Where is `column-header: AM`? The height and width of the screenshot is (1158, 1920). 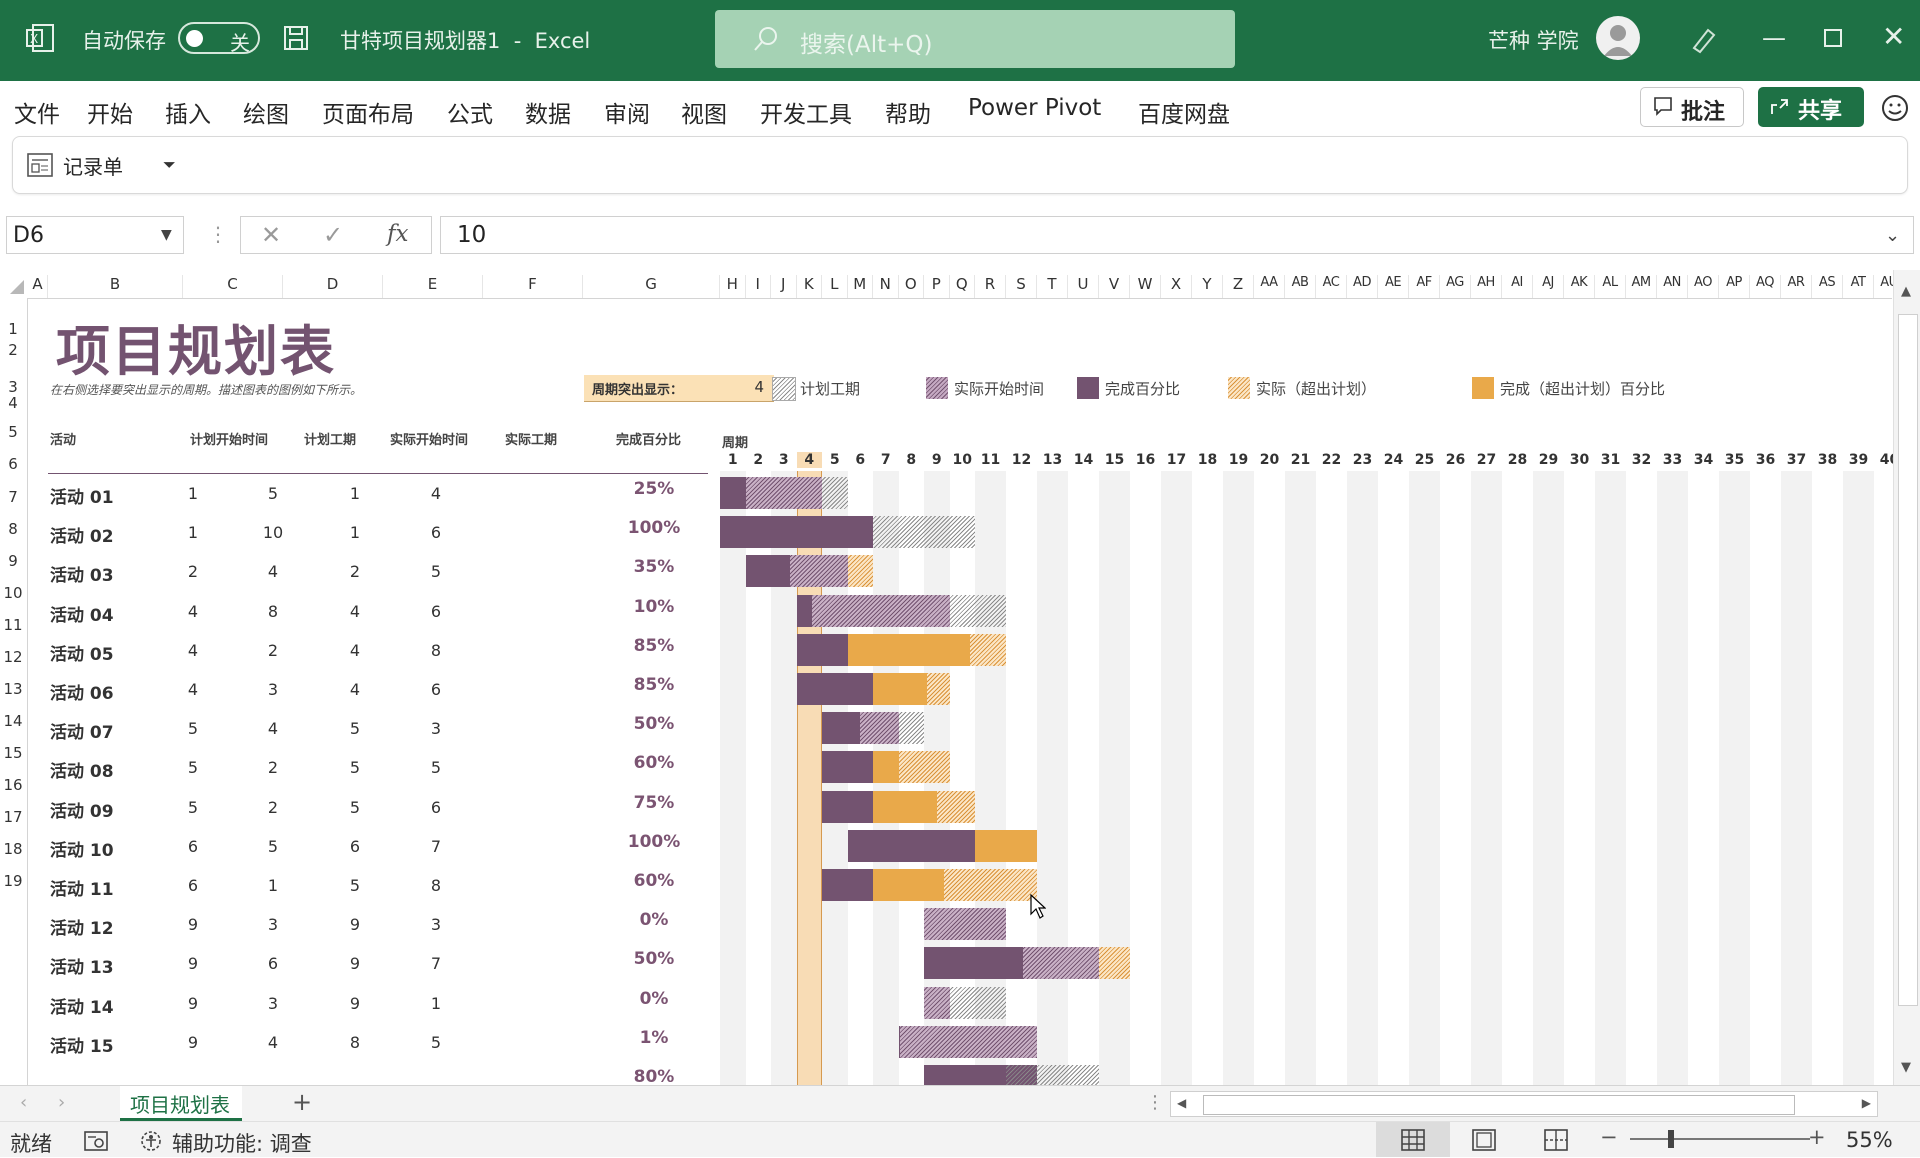
column-header: AM is located at coordinates (1641, 286).